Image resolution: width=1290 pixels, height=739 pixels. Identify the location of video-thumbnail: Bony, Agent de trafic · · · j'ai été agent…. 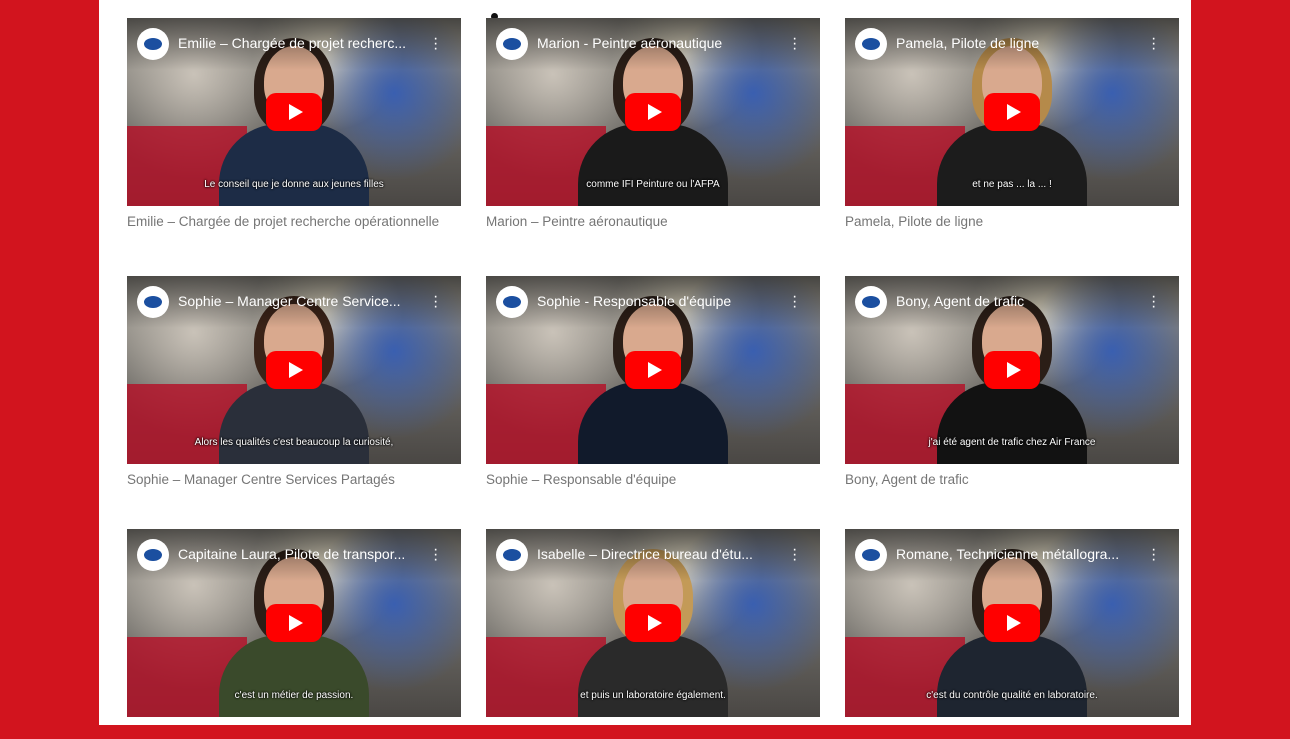
(1012, 370).